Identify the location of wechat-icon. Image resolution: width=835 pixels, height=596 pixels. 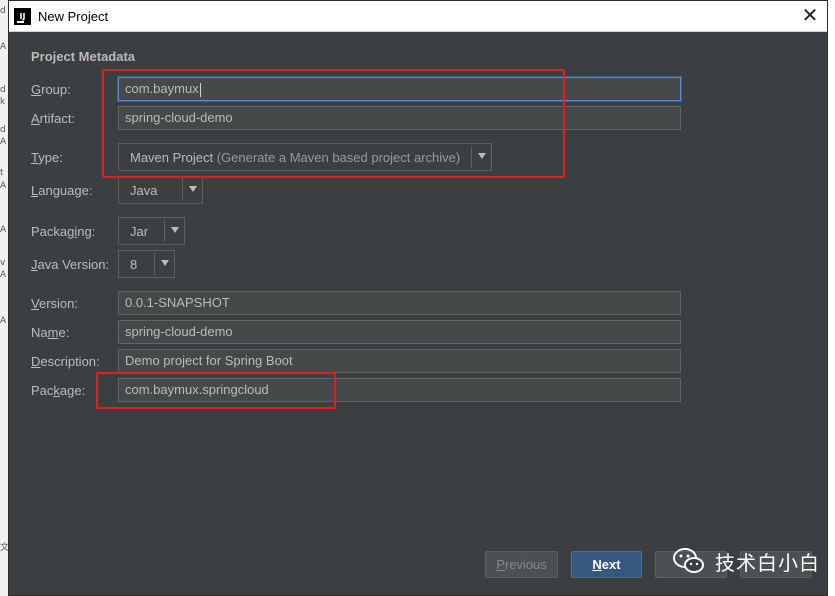
(688, 560).